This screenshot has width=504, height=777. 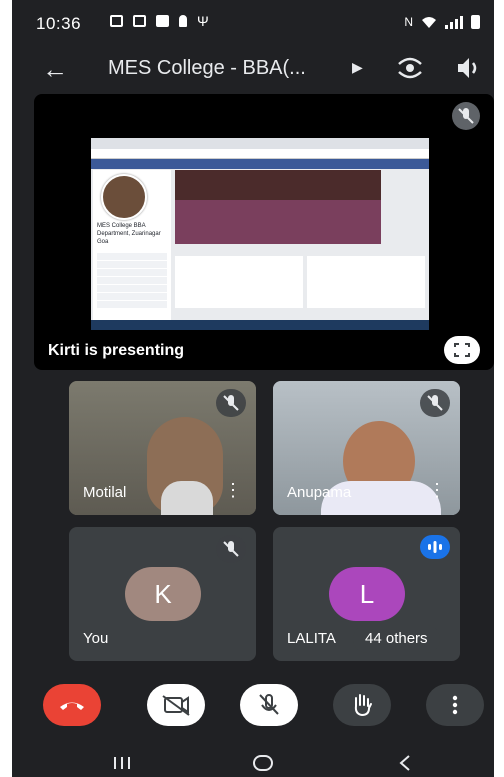 What do you see at coordinates (116, 350) in the screenshot?
I see `presenting-label: Kirti is presenting` at bounding box center [116, 350].